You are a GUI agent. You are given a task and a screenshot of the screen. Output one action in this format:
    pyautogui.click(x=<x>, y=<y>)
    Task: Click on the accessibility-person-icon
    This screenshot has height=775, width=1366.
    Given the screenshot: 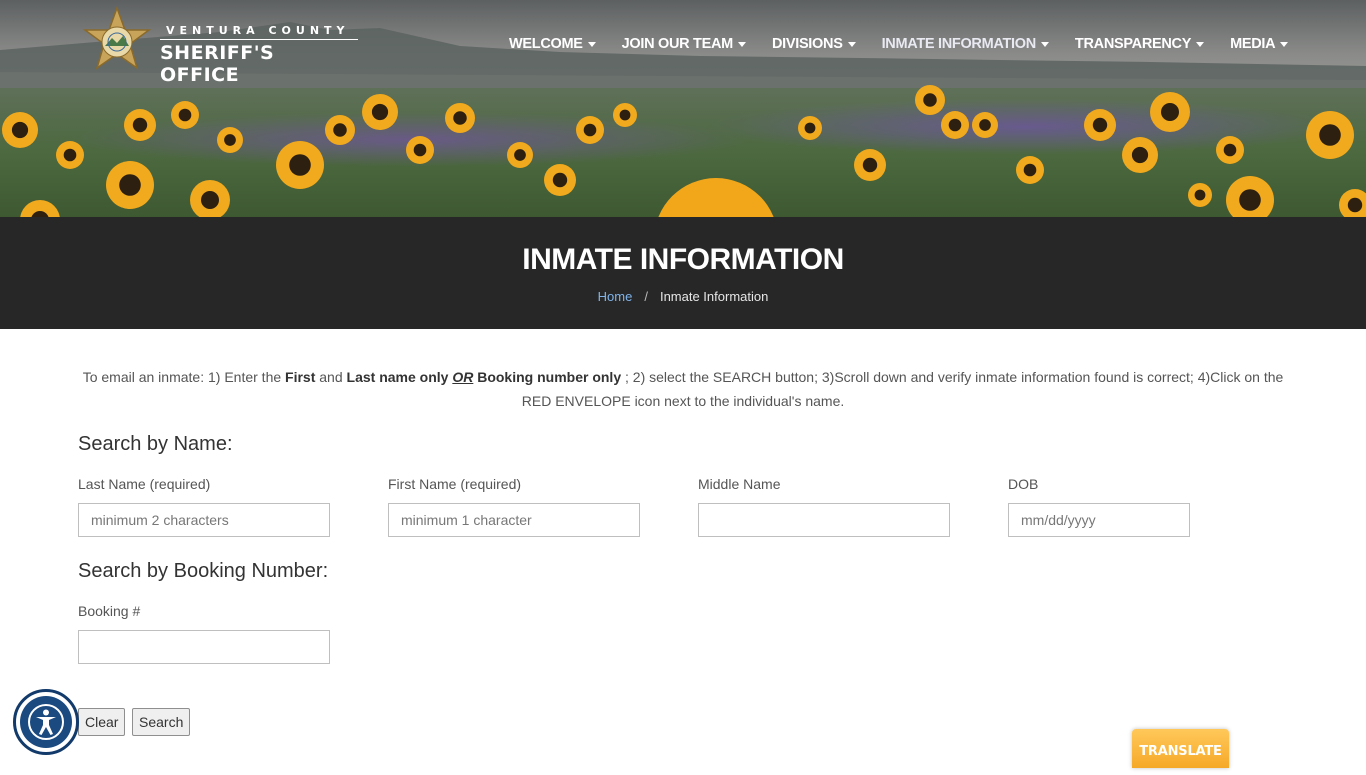 What is the action you would take?
    pyautogui.click(x=46, y=722)
    